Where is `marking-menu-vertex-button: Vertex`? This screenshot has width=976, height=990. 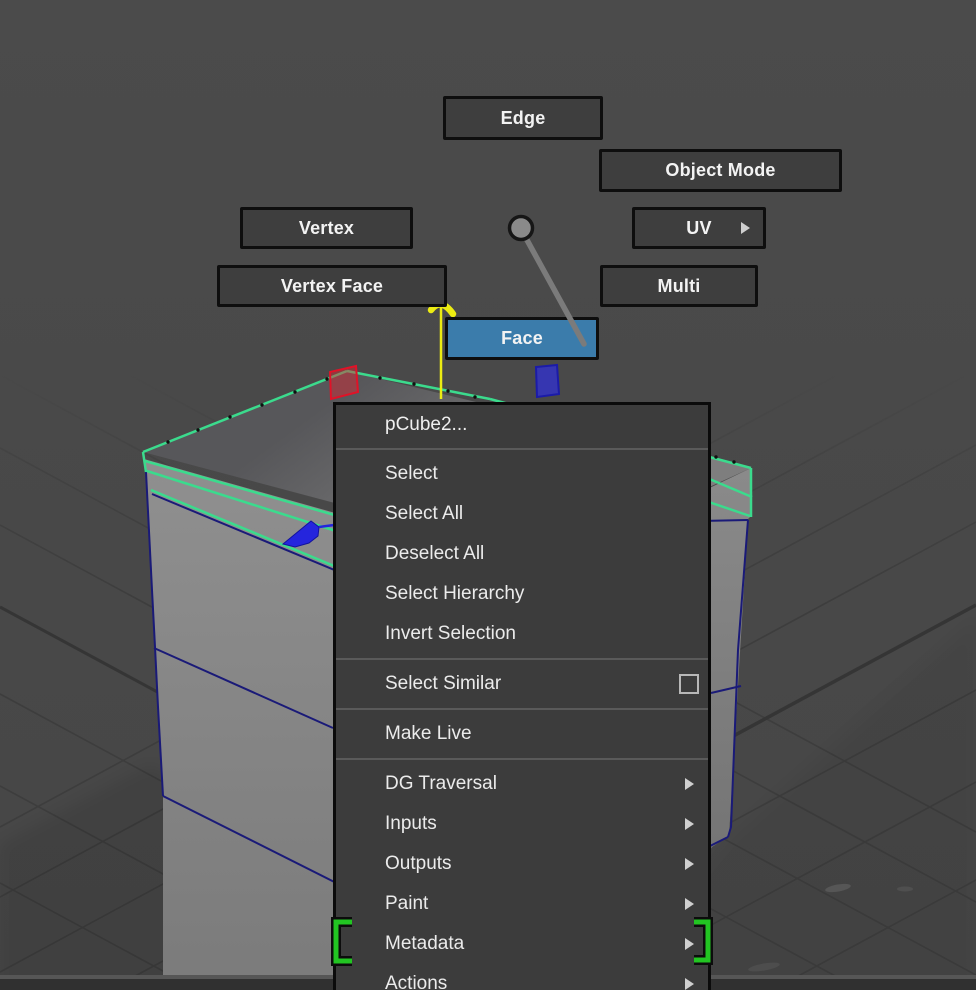 marking-menu-vertex-button: Vertex is located at coordinates (326, 228).